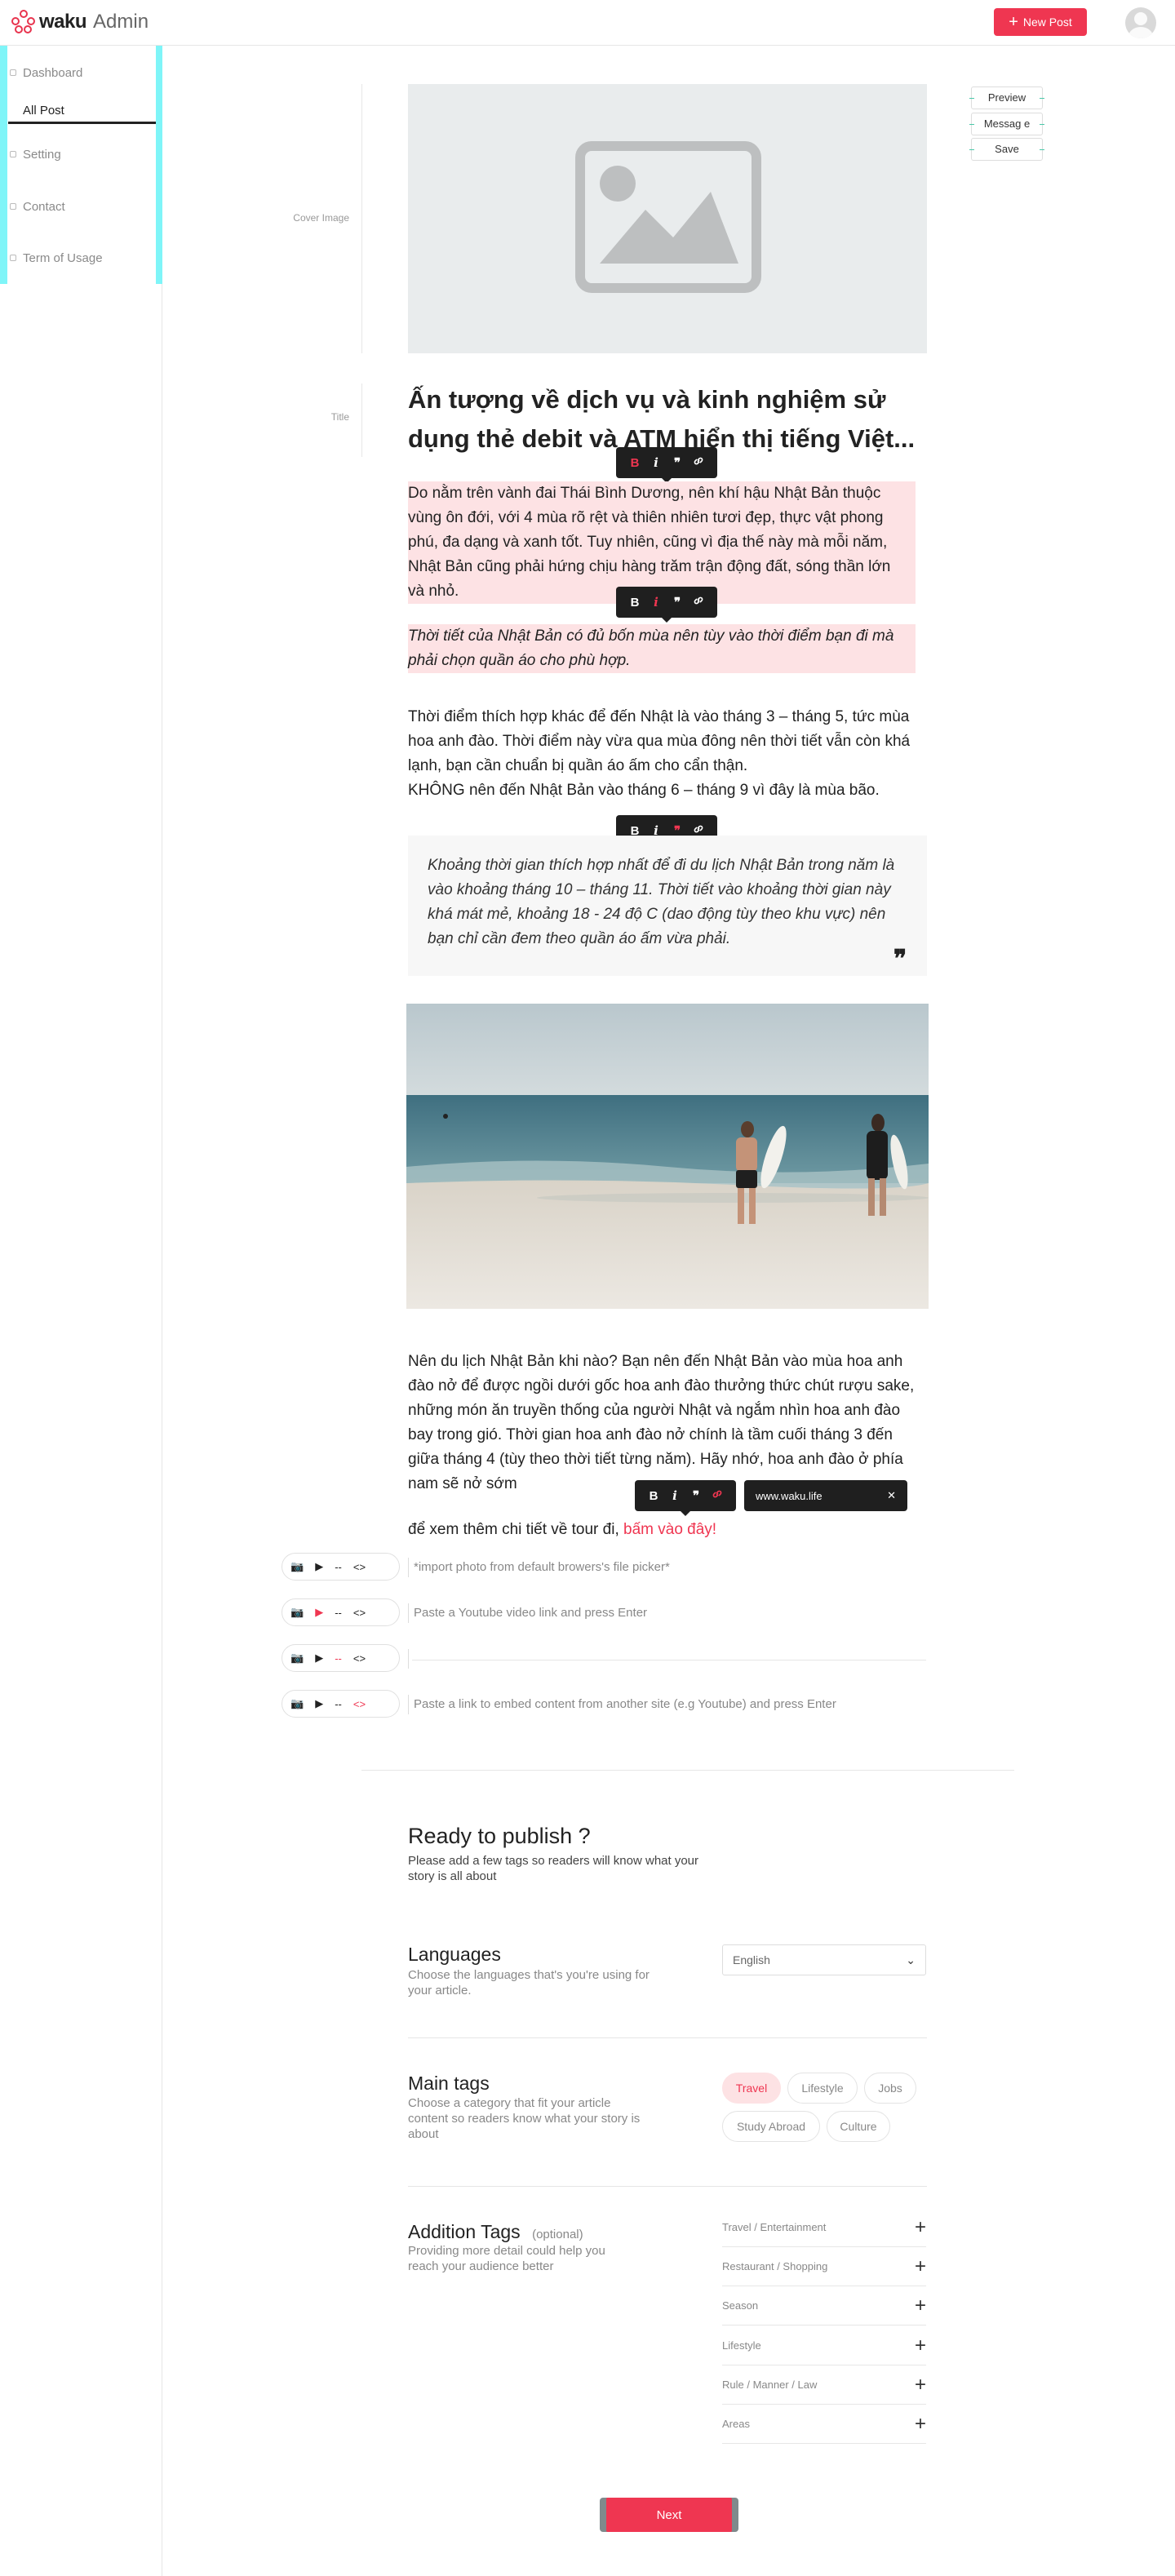 The height and width of the screenshot is (2576, 1175). I want to click on cover-divider, so click(361, 218).